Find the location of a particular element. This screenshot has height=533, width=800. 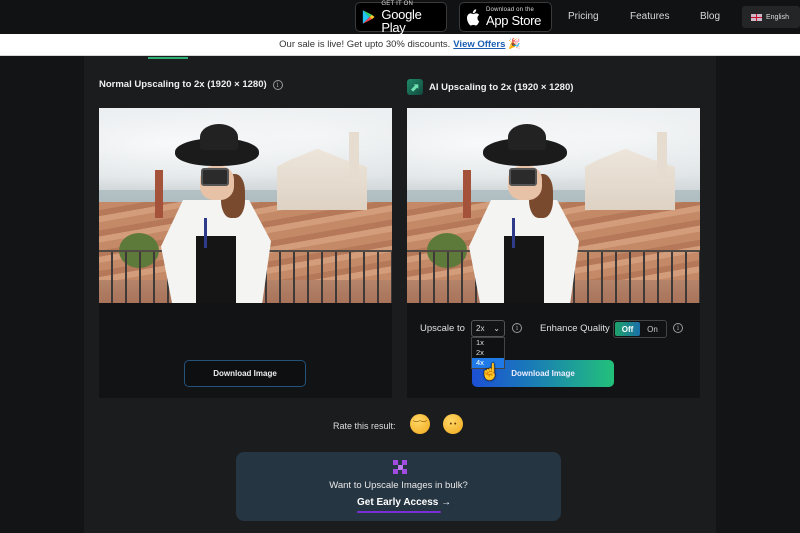

enhance-info-icon: i is located at coordinates (678, 328).